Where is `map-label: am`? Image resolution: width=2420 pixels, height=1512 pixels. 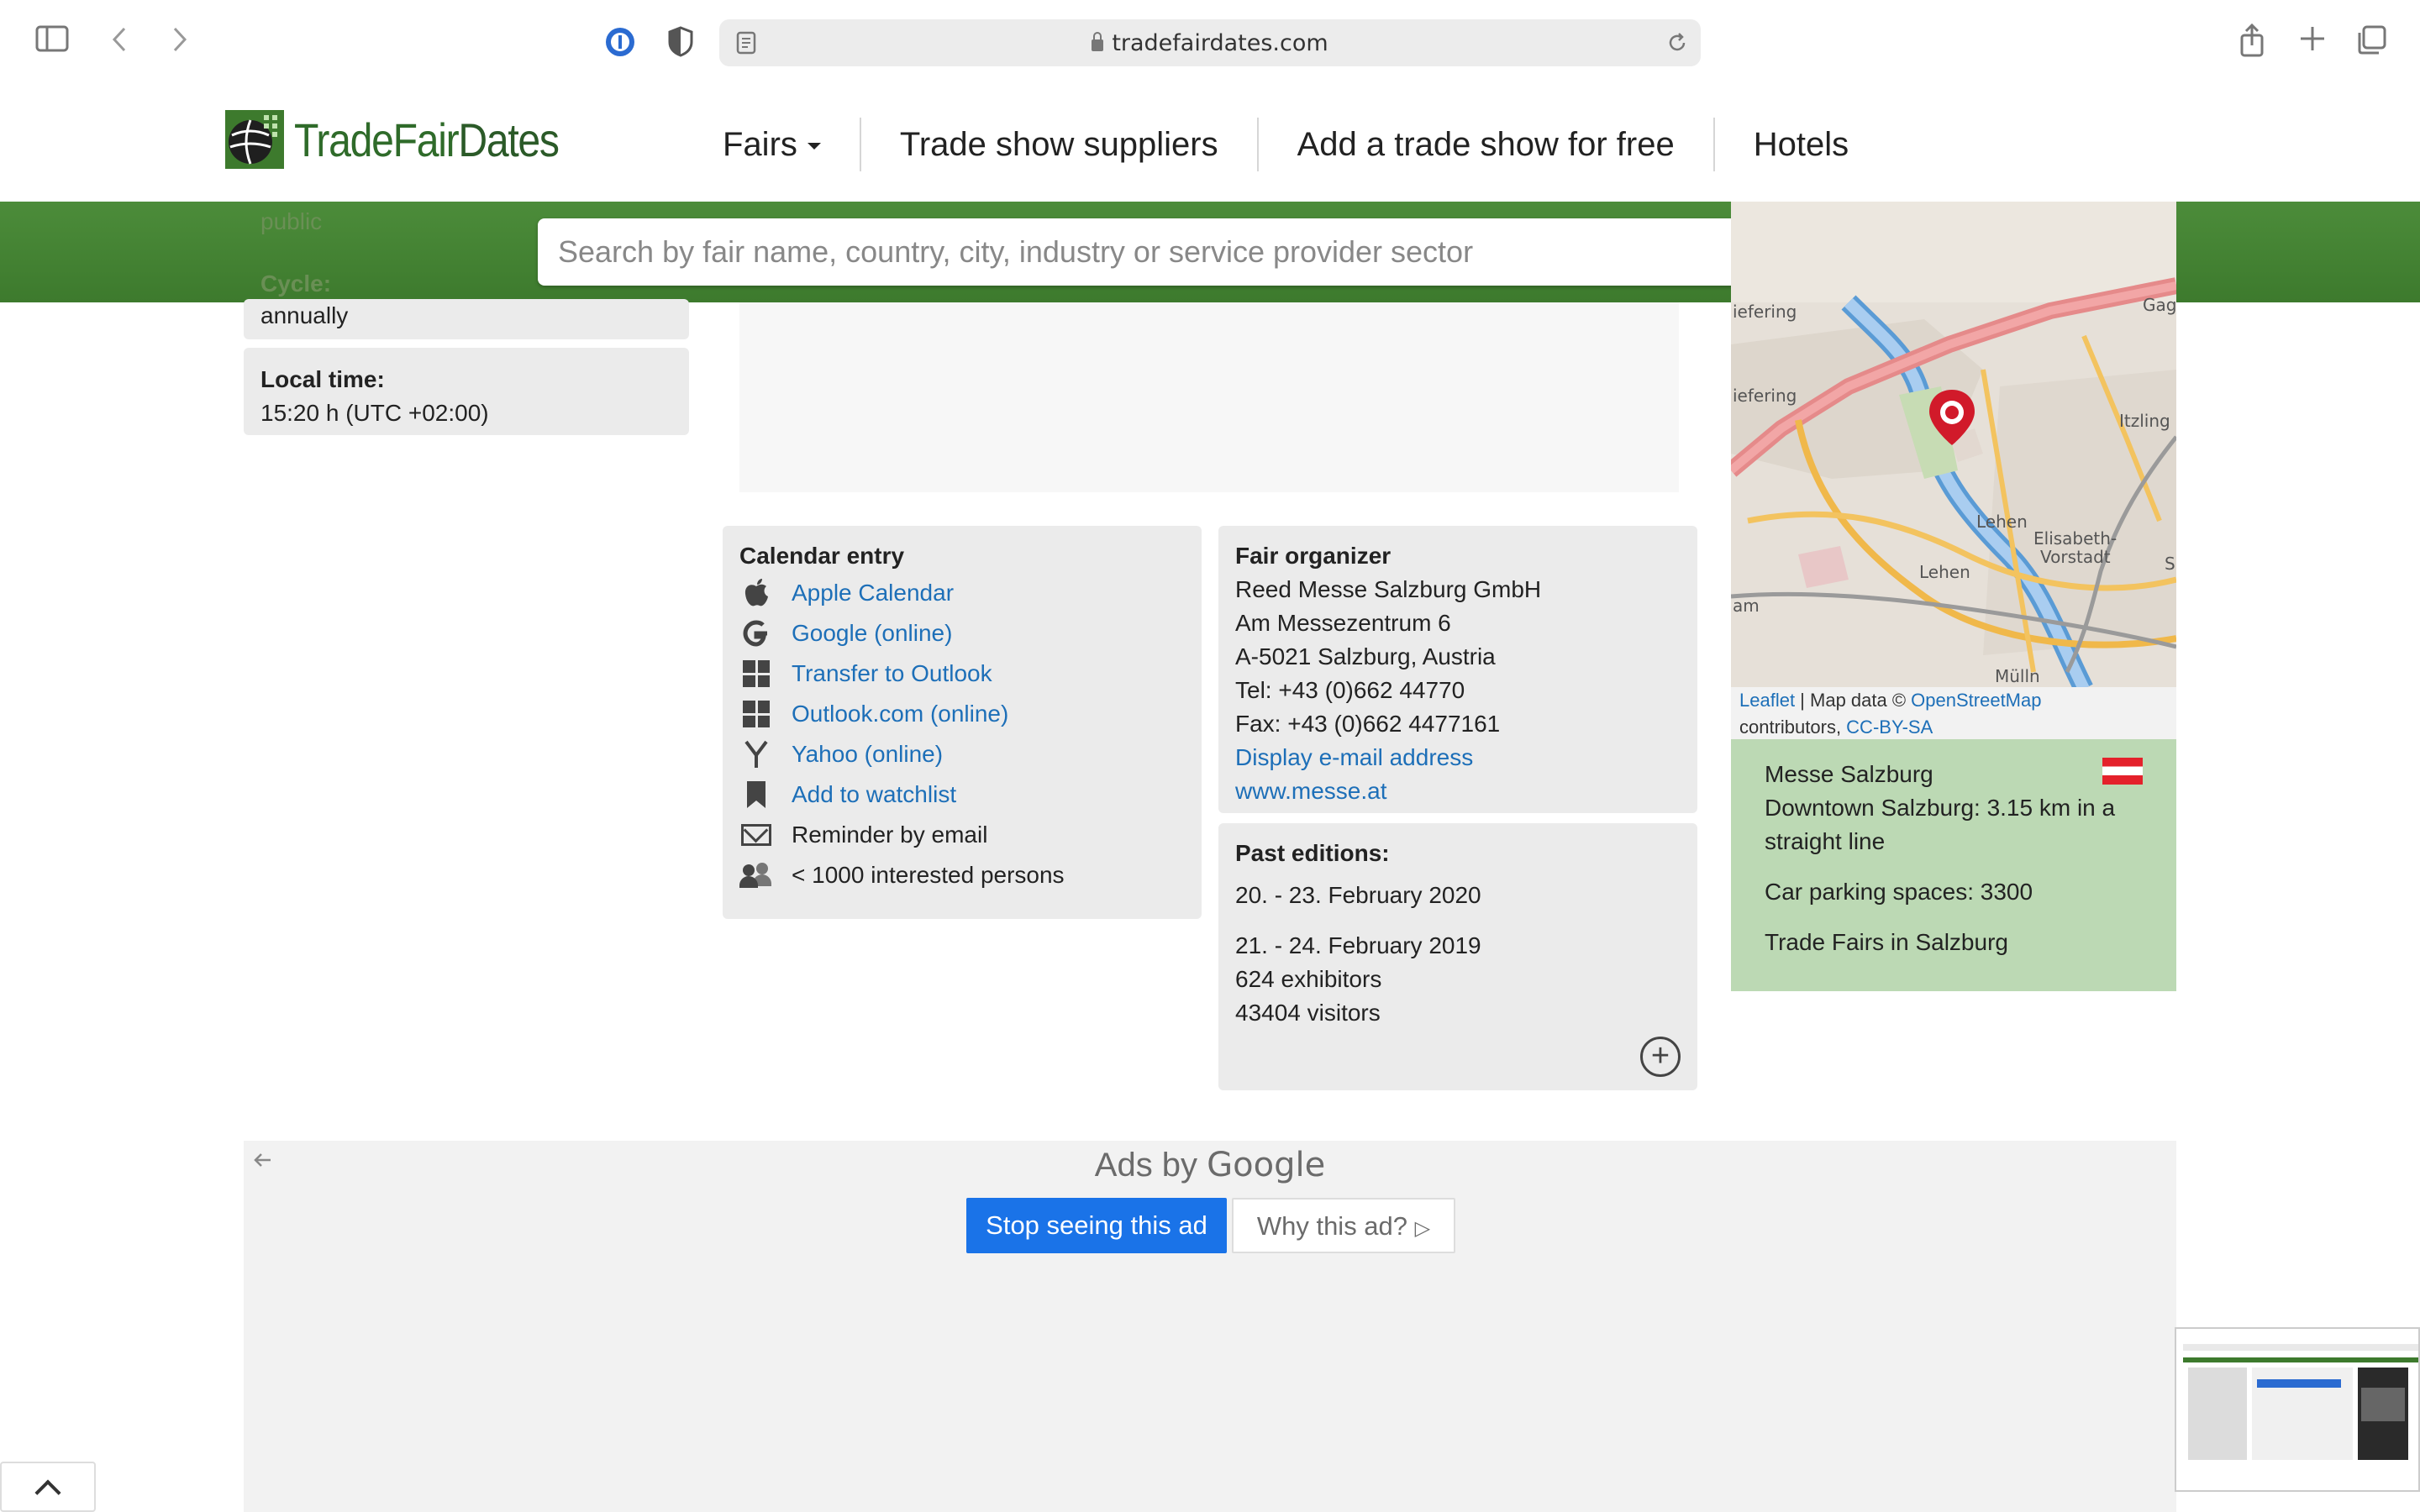 map-label: am is located at coordinates (1746, 606).